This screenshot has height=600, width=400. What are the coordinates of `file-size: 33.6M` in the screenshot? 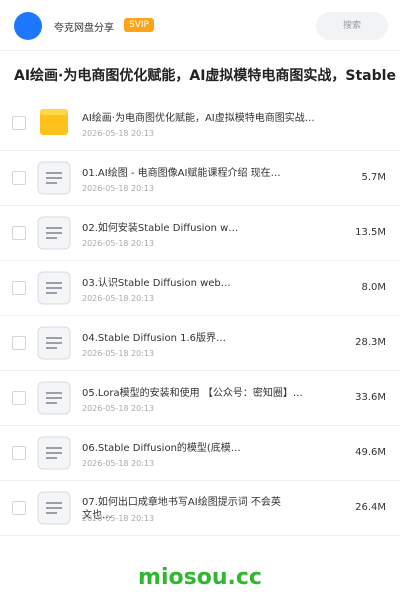 It's located at (370, 397).